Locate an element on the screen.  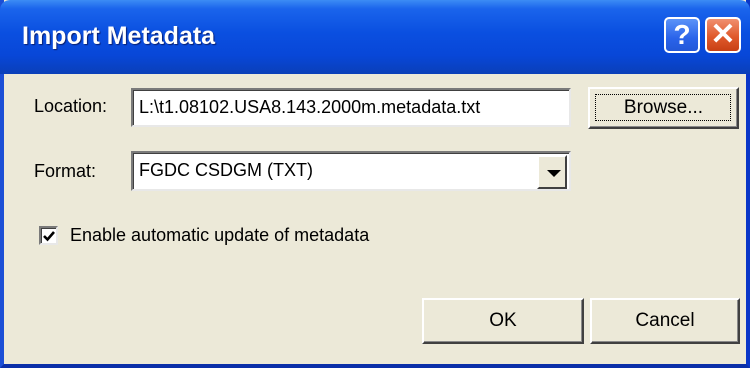
auto-update-label: Enable automatic update of metadata is located at coordinates (219, 235).